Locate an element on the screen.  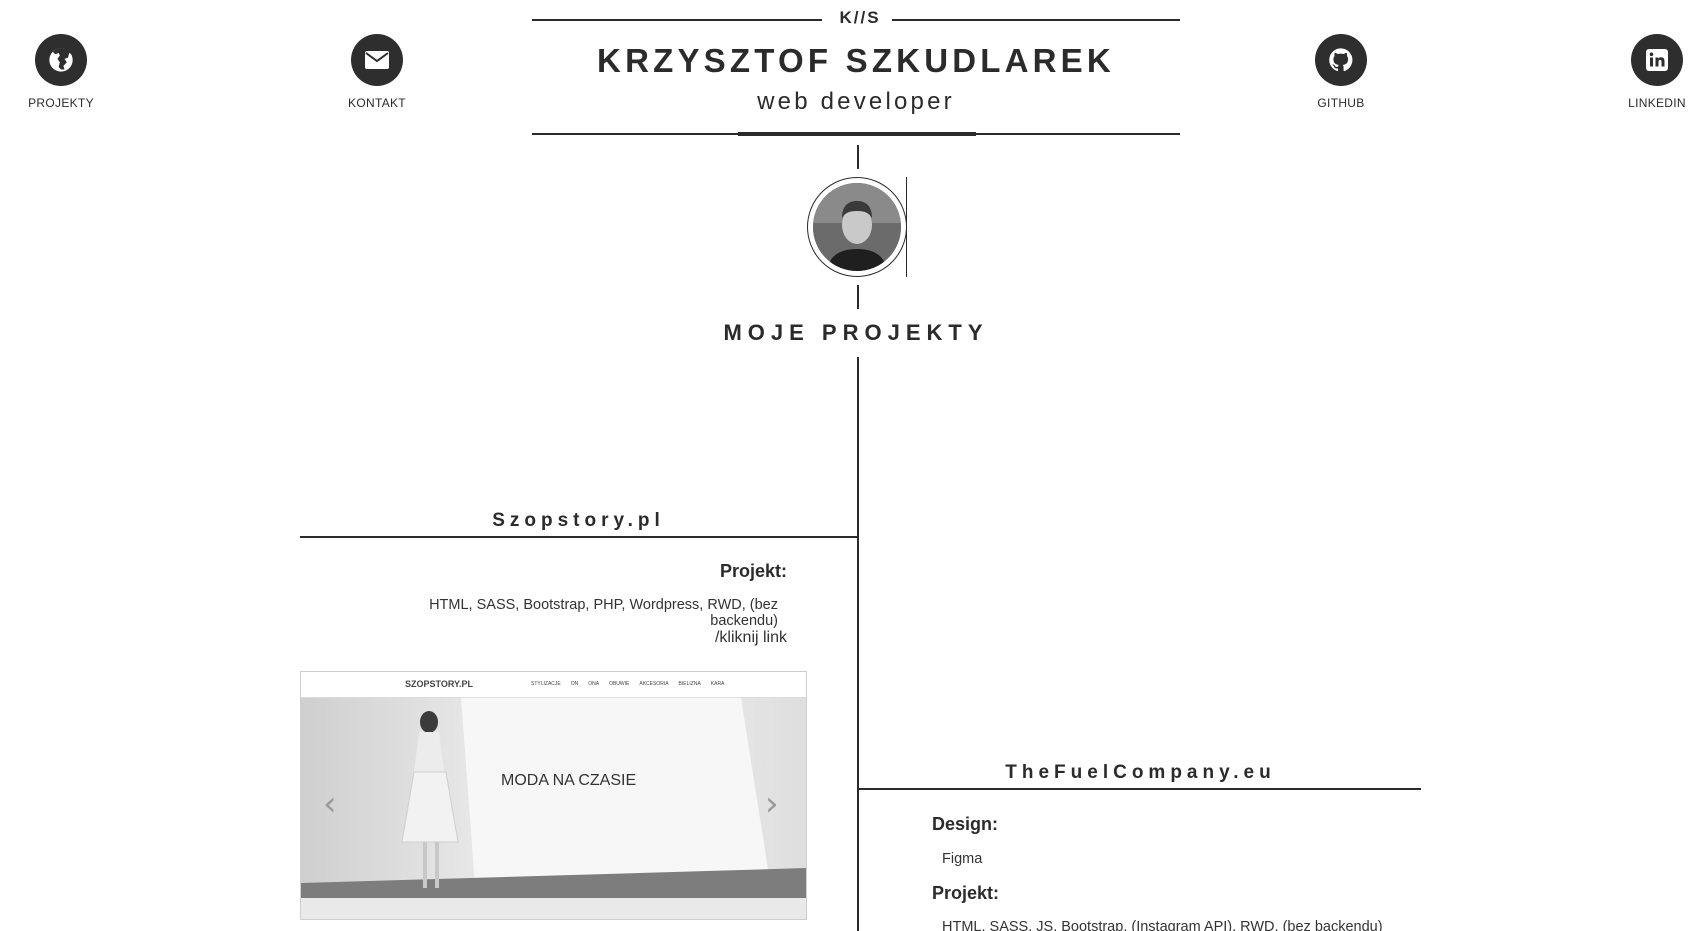
chevron-right-icon: › is located at coordinates (772, 804).